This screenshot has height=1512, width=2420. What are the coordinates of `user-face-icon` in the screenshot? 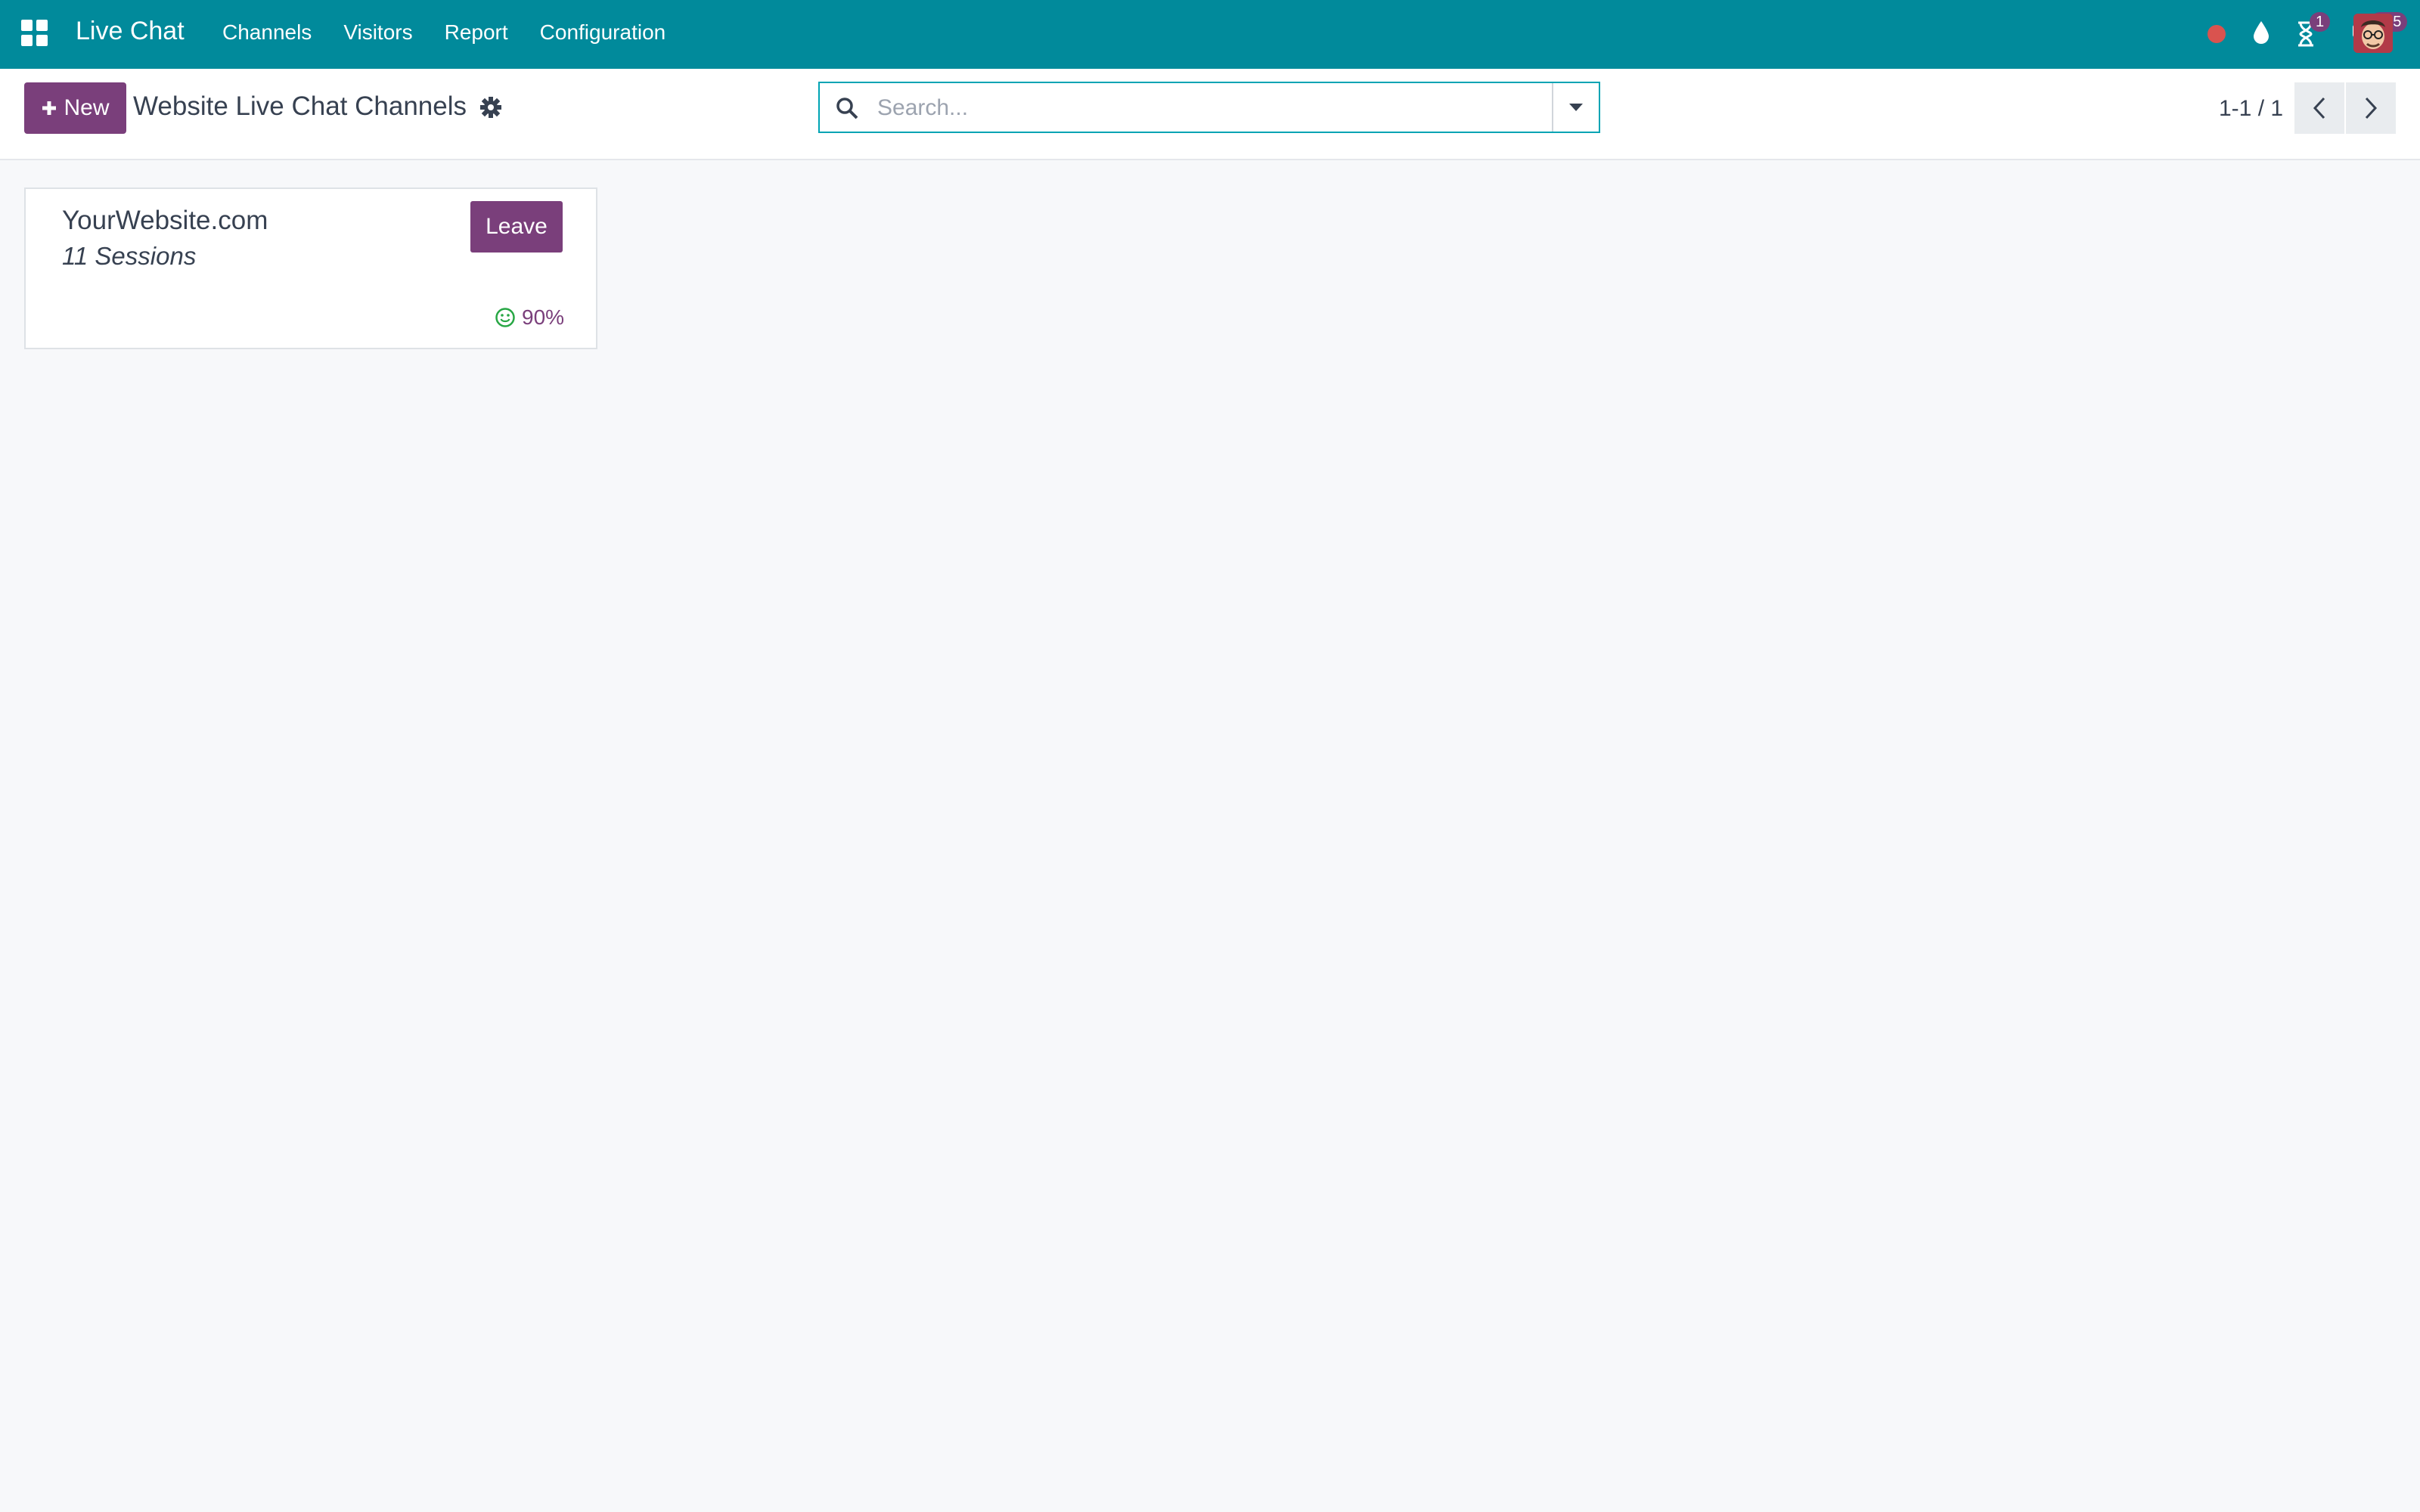 It's located at (2373, 34).